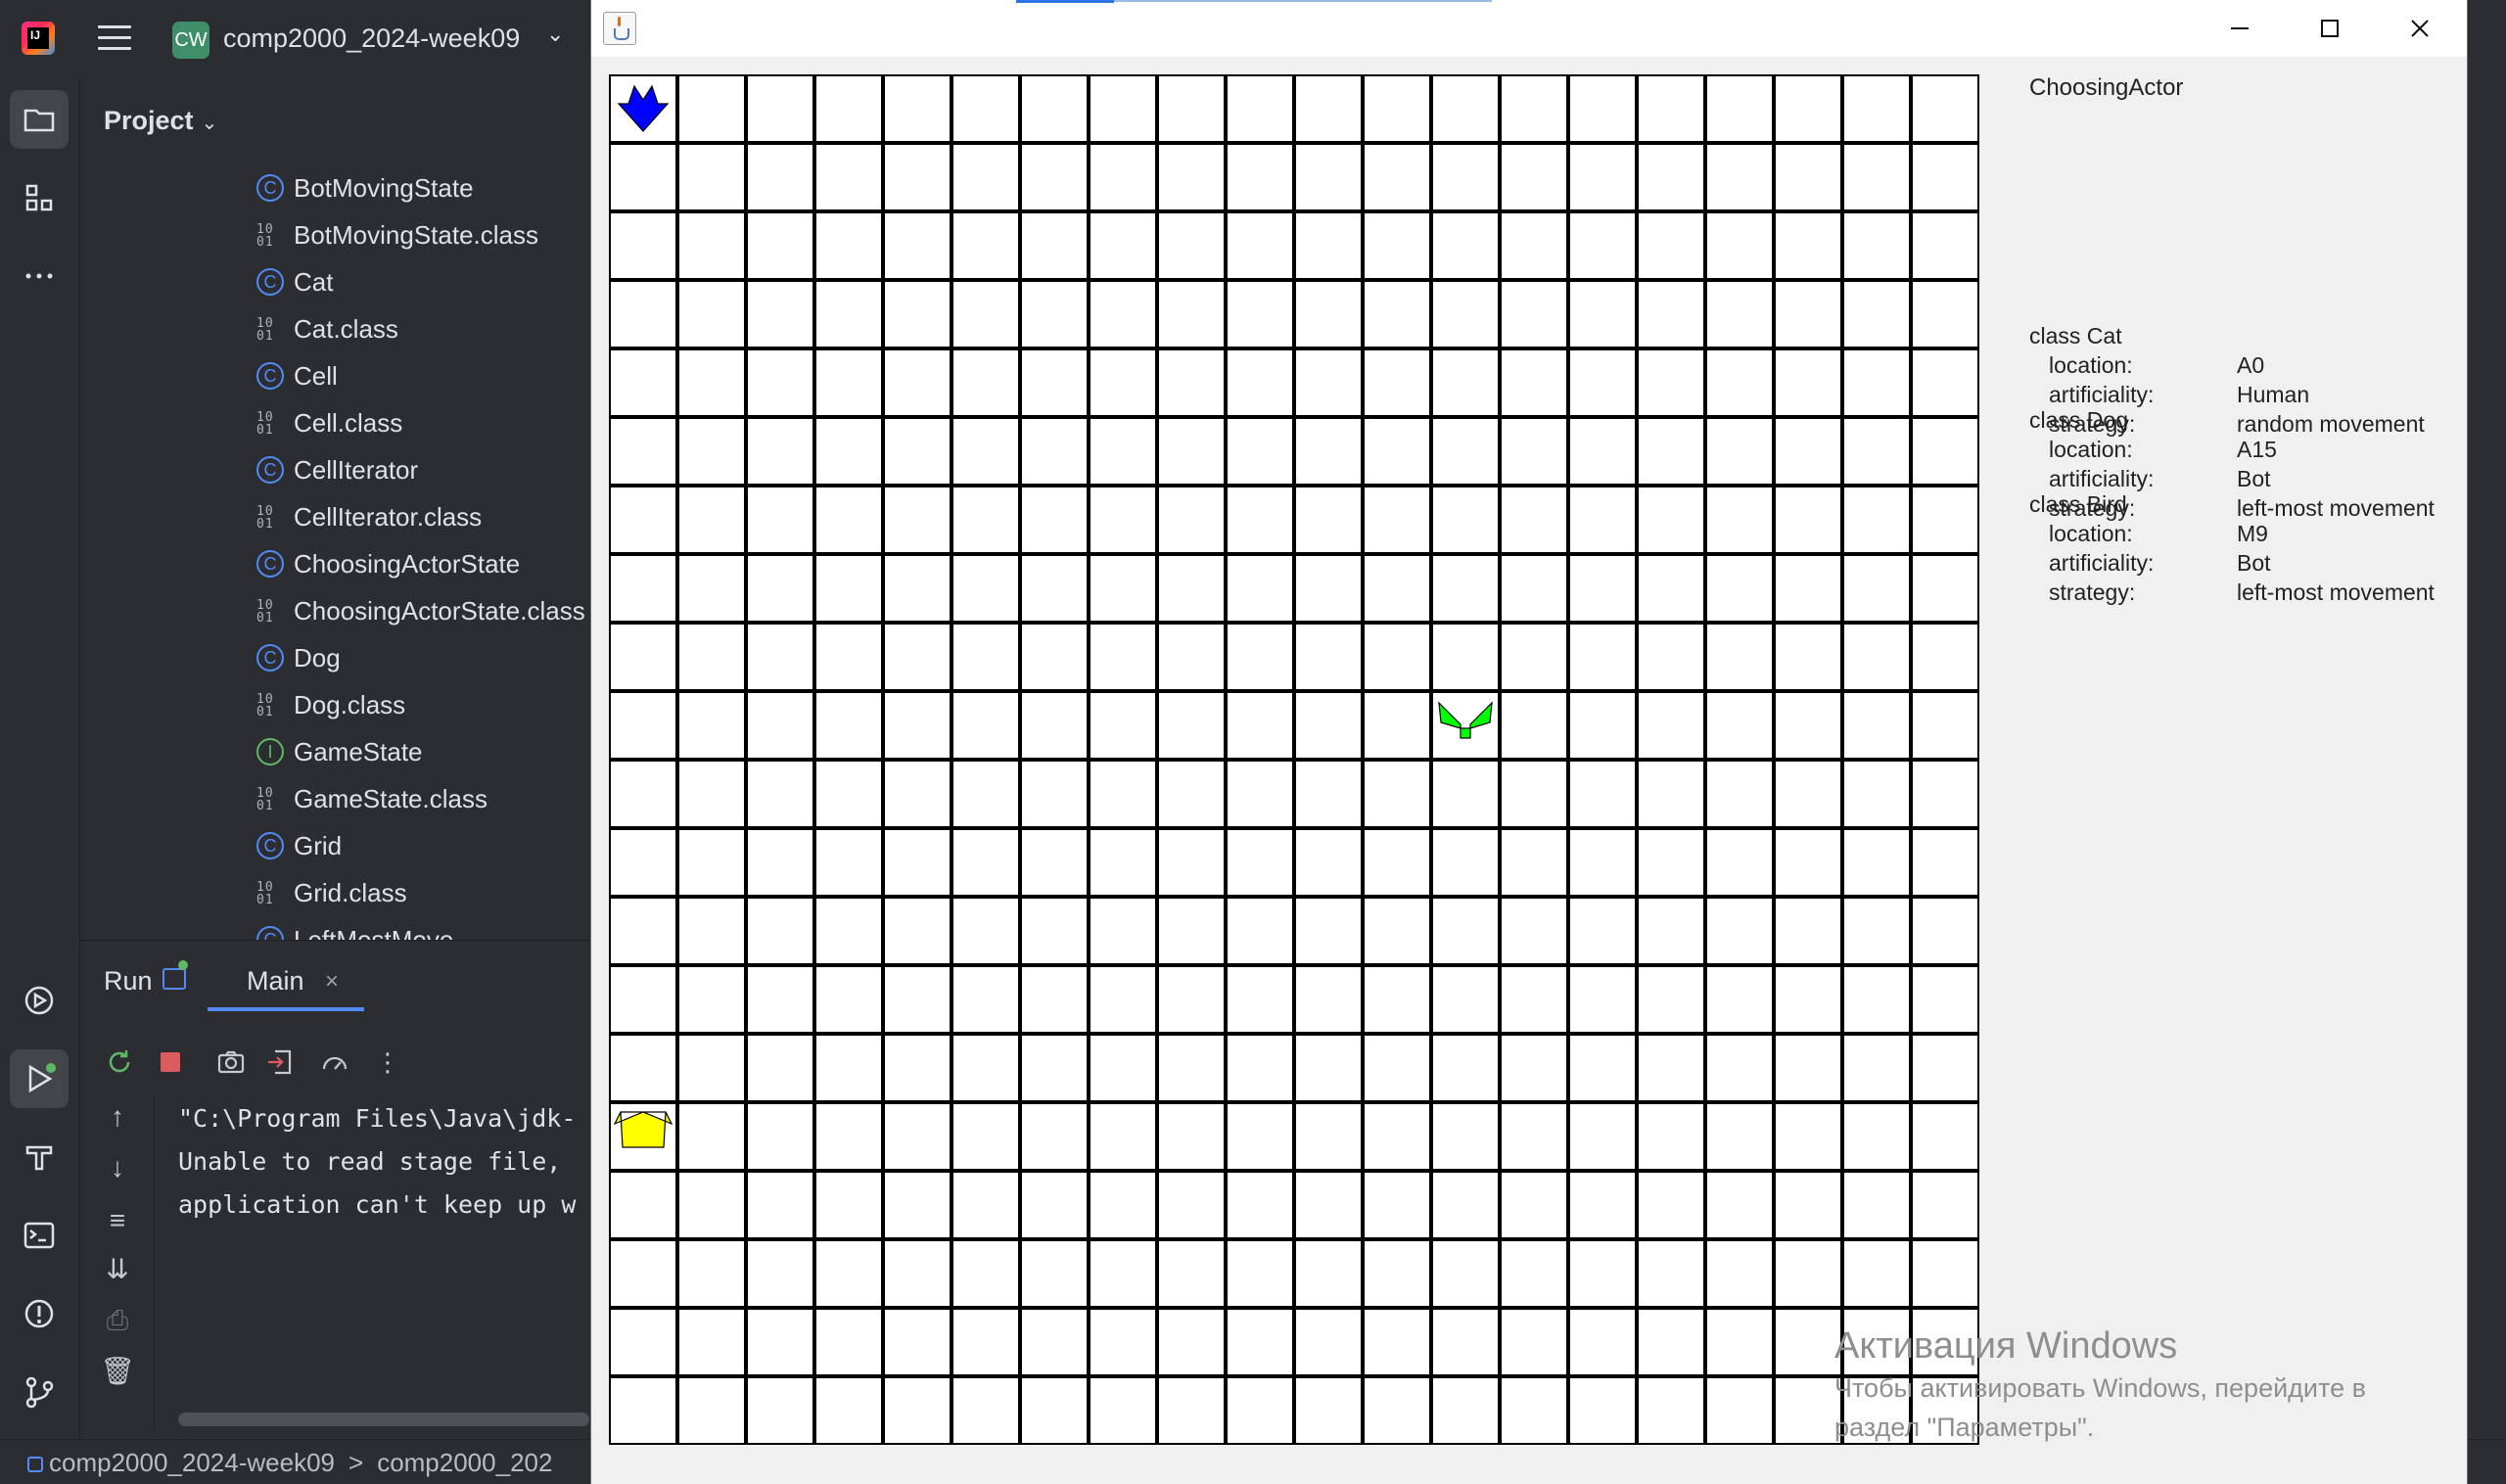 Image resolution: width=2506 pixels, height=1484 pixels. Describe the element at coordinates (334, 704) in the screenshot. I see `tree-item: 10 01 Dog.class` at that location.